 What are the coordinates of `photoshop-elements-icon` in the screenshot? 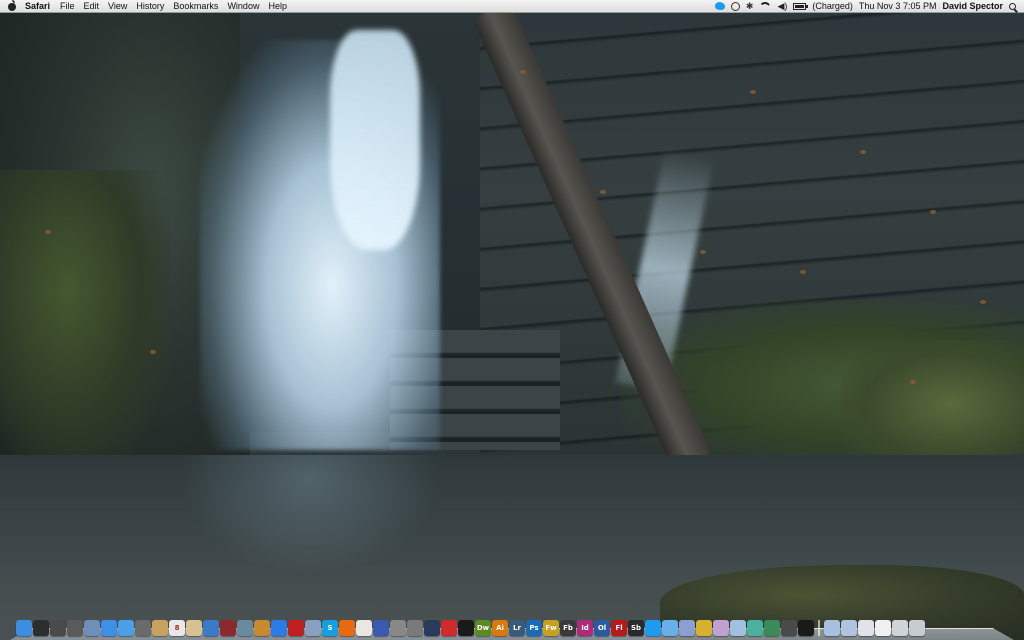 It's located at (296, 628).